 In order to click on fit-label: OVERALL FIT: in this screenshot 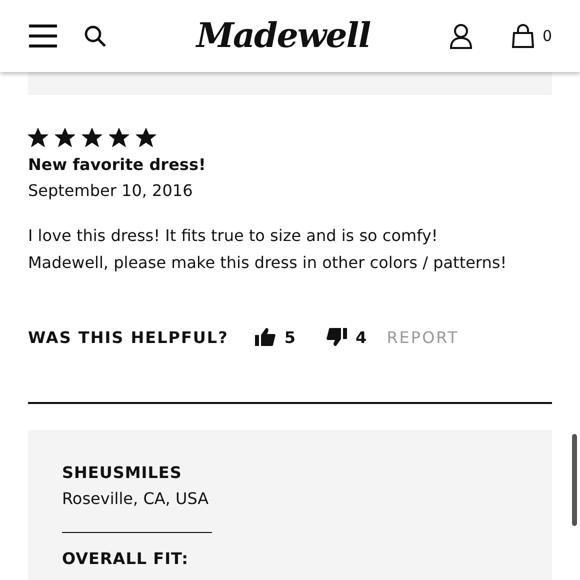, I will do `click(126, 558)`.